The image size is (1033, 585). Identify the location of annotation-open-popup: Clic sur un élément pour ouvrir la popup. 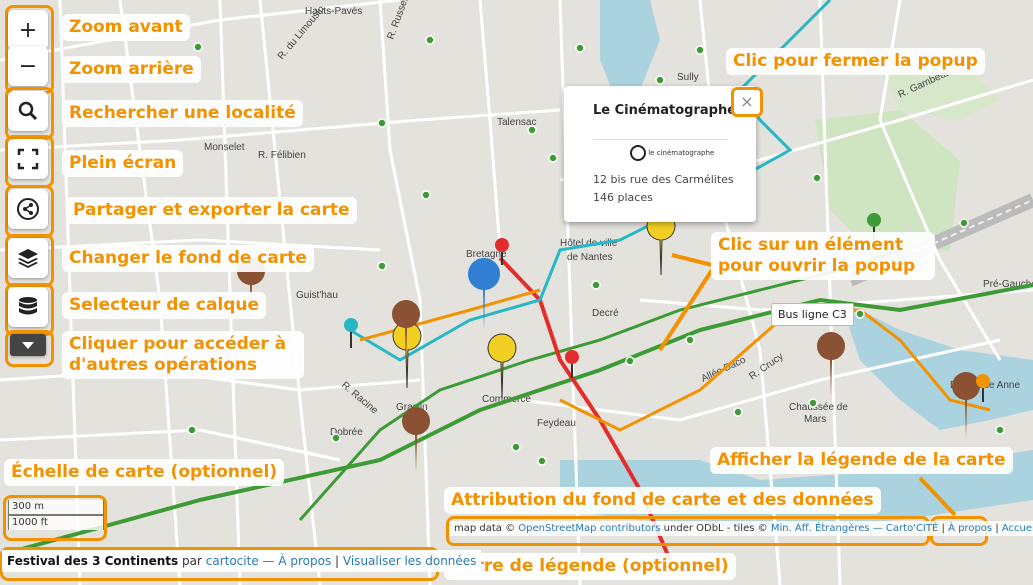
(823, 256).